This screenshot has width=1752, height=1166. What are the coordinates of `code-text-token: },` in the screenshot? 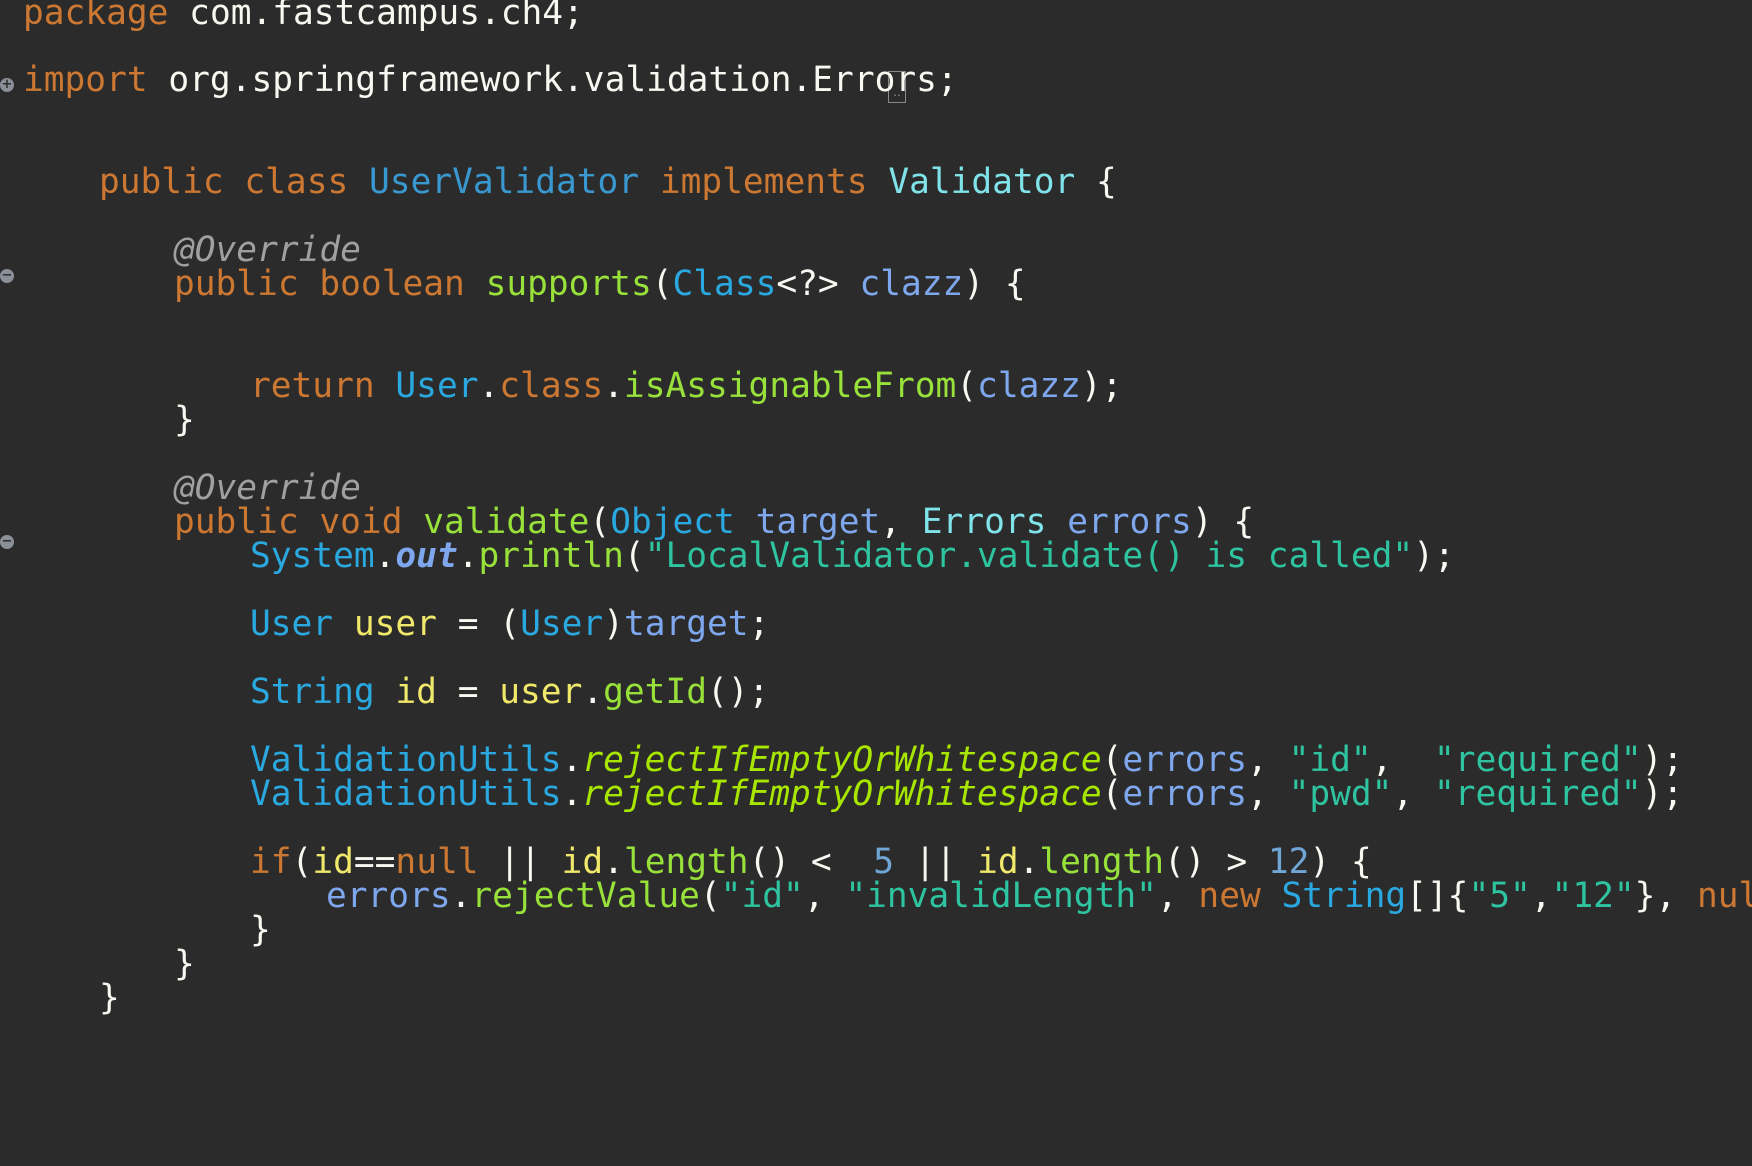 It's located at (1665, 896).